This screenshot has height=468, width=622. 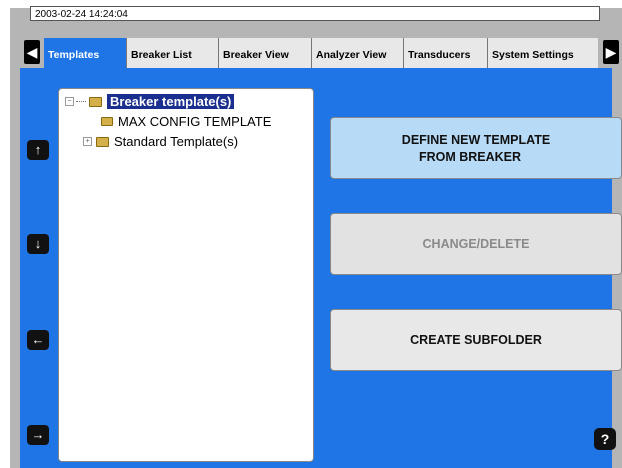 I want to click on button-label: CHANGE/DELETE, so click(x=476, y=244).